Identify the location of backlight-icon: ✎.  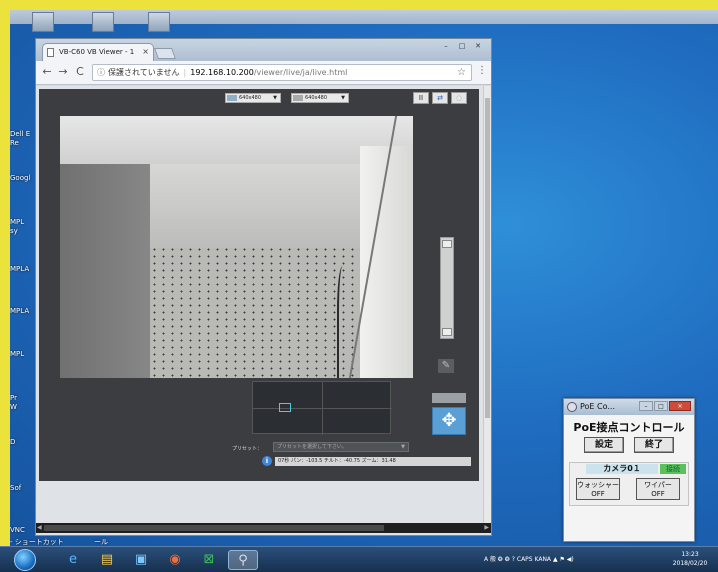
(446, 366).